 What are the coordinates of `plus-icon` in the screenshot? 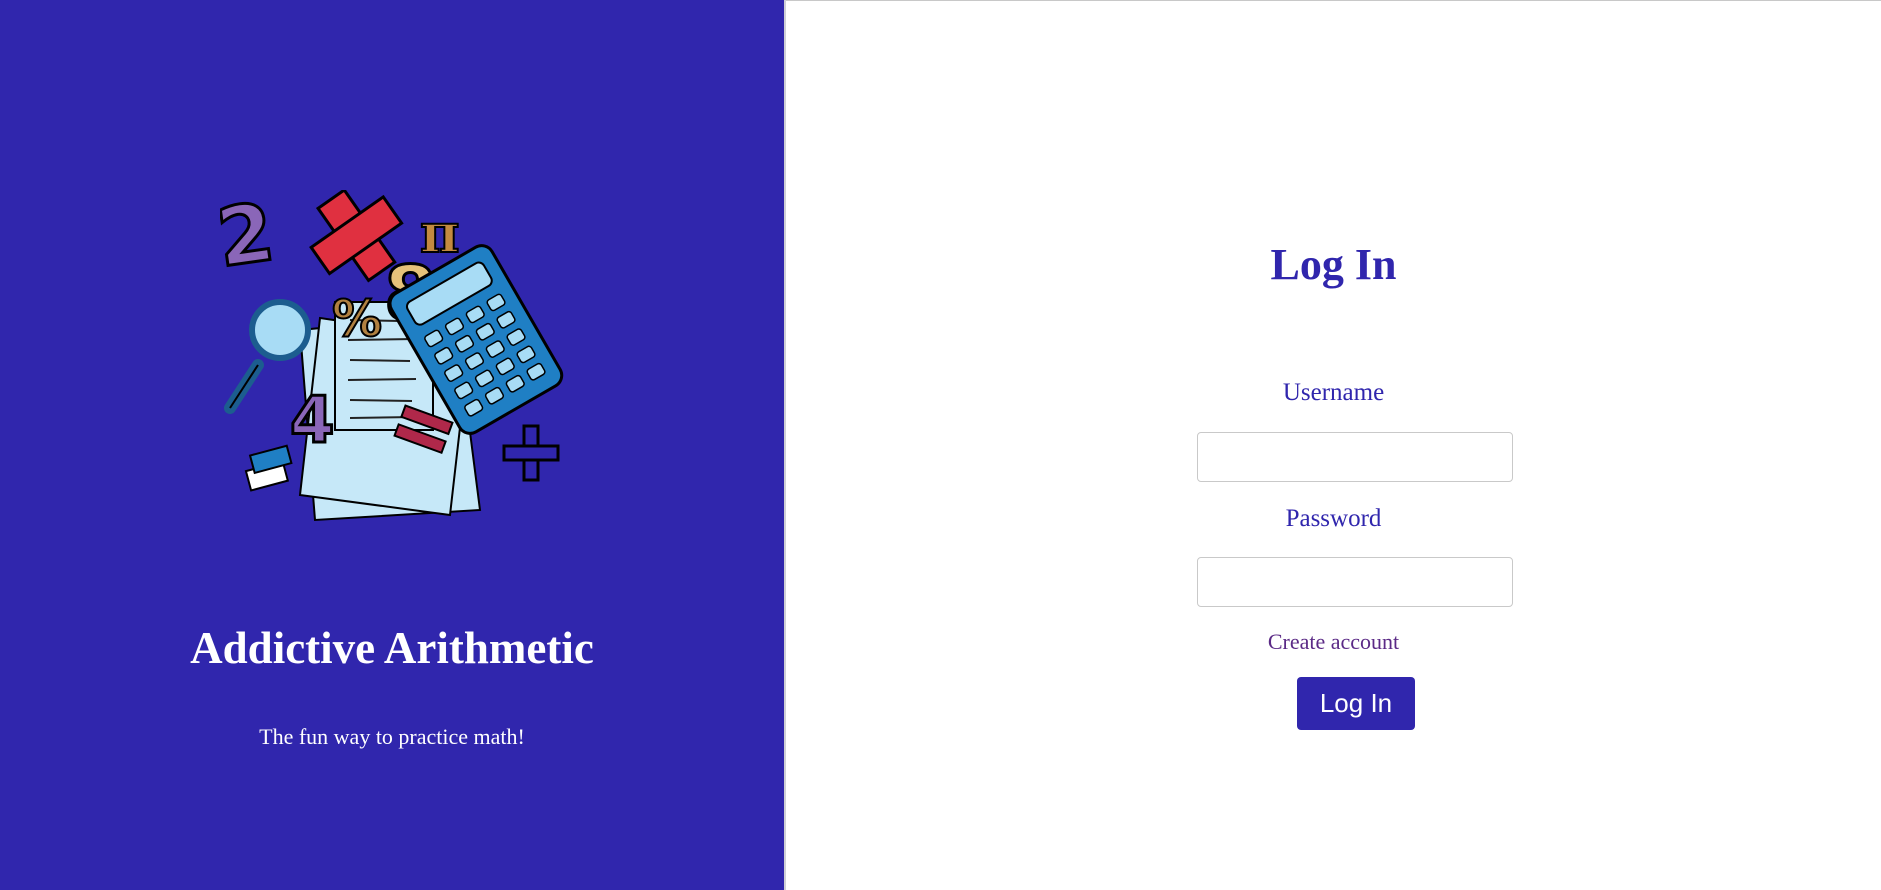 It's located at (531, 453).